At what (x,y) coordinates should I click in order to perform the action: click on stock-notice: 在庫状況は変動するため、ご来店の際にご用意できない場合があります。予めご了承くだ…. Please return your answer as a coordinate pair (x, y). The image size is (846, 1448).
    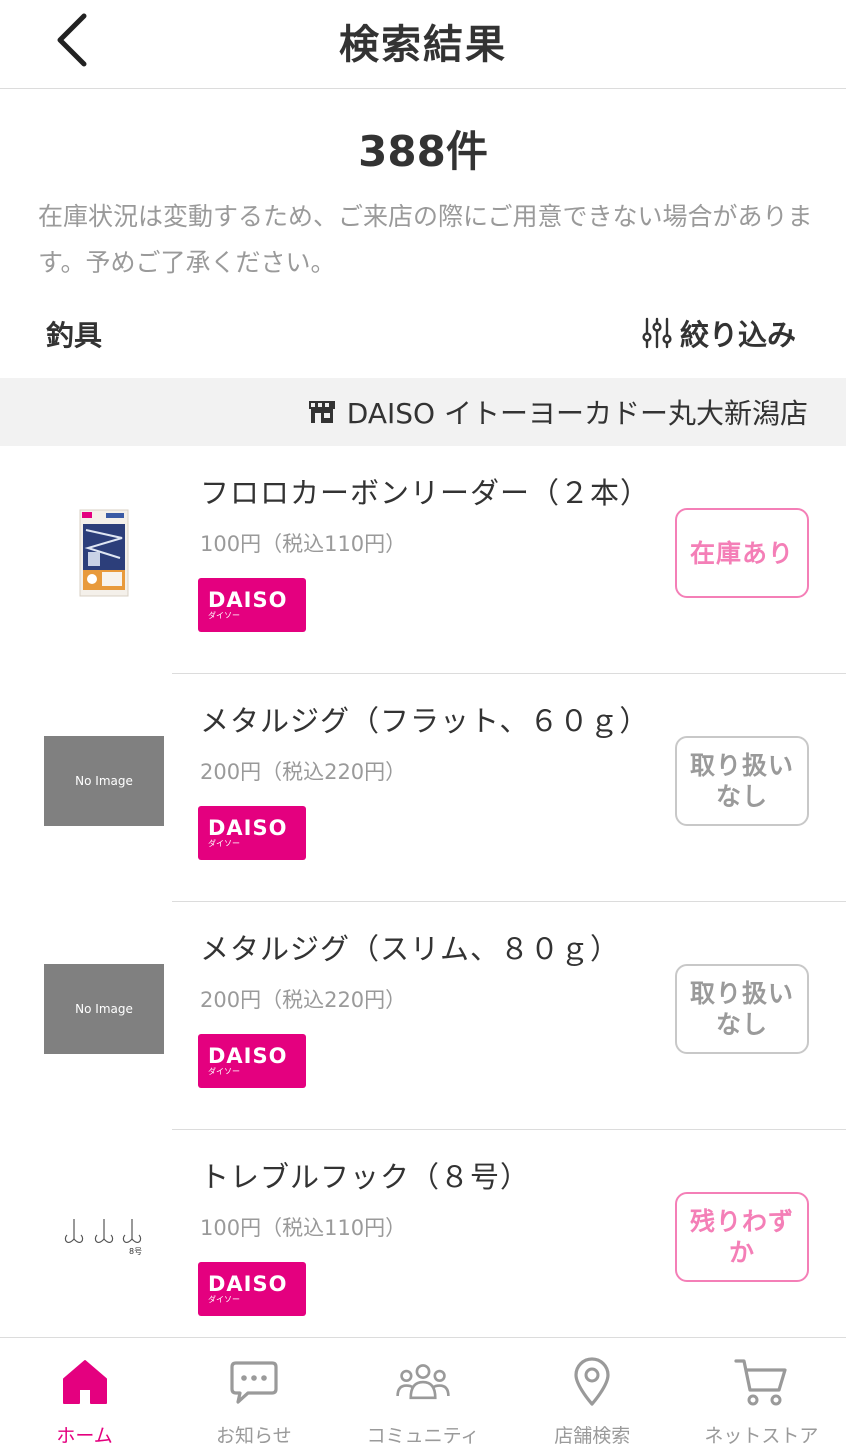
    Looking at the image, I should click on (425, 239).